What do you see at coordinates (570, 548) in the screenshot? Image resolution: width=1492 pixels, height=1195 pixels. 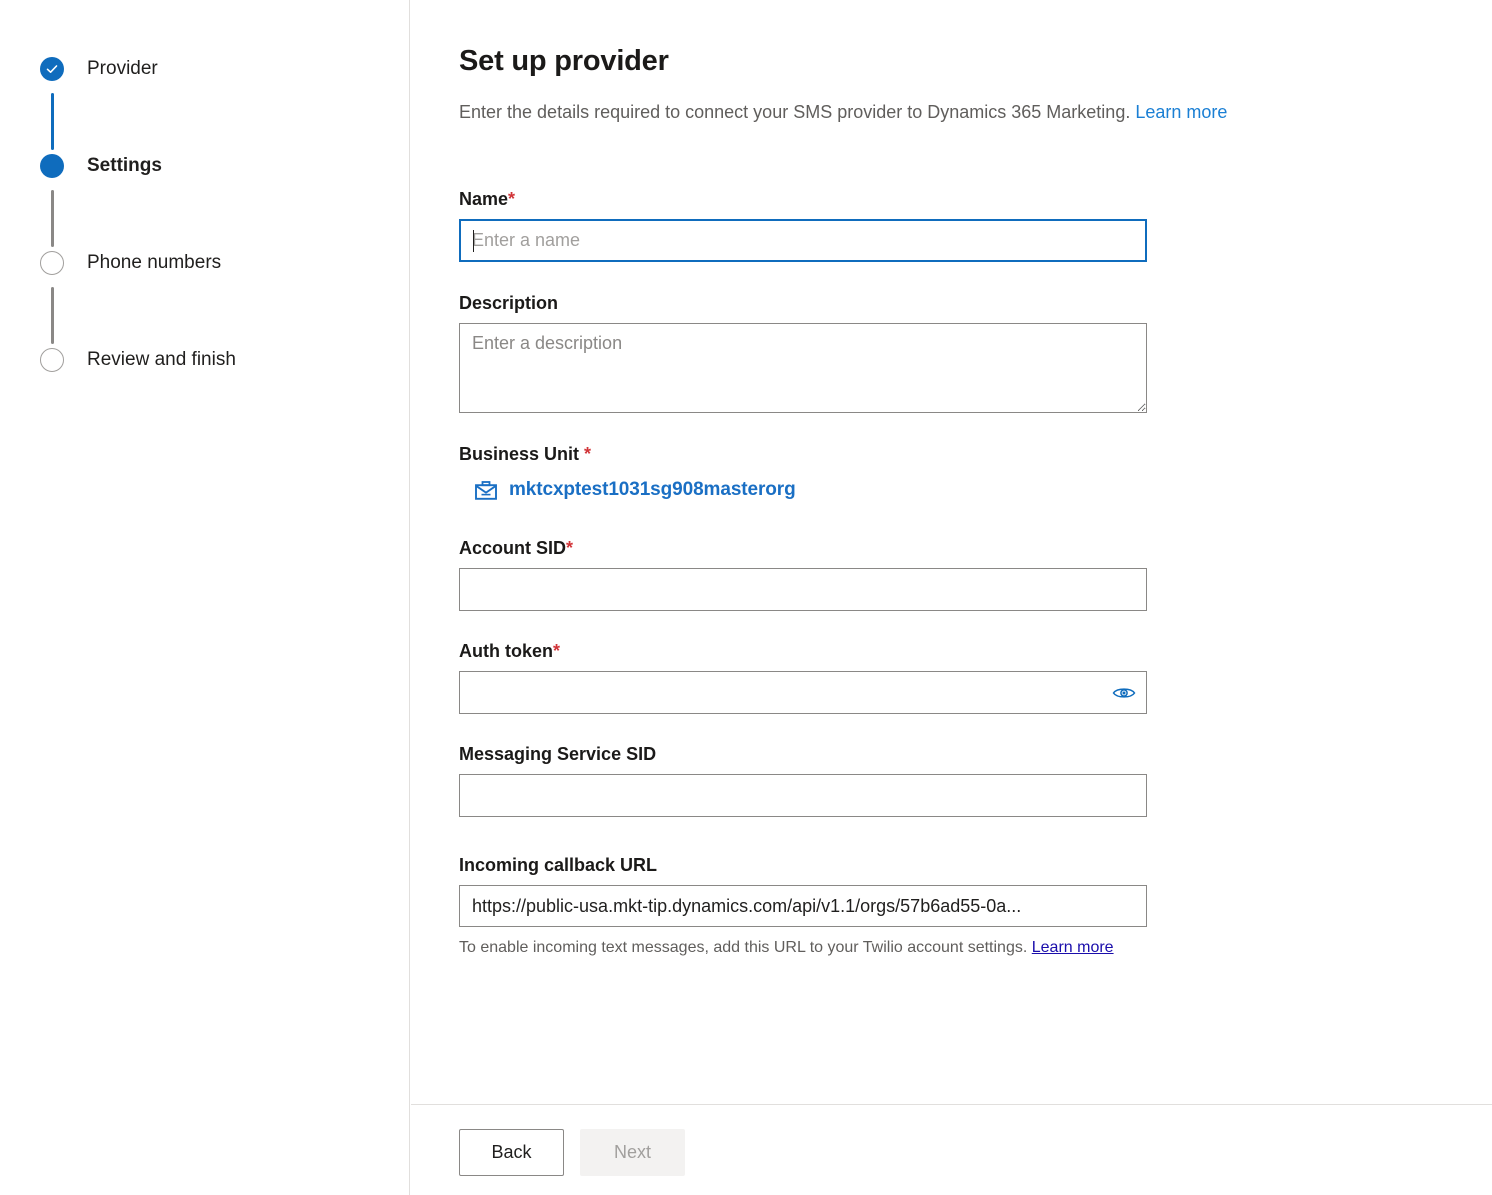 I see `required-asterisk-account-sid: *` at bounding box center [570, 548].